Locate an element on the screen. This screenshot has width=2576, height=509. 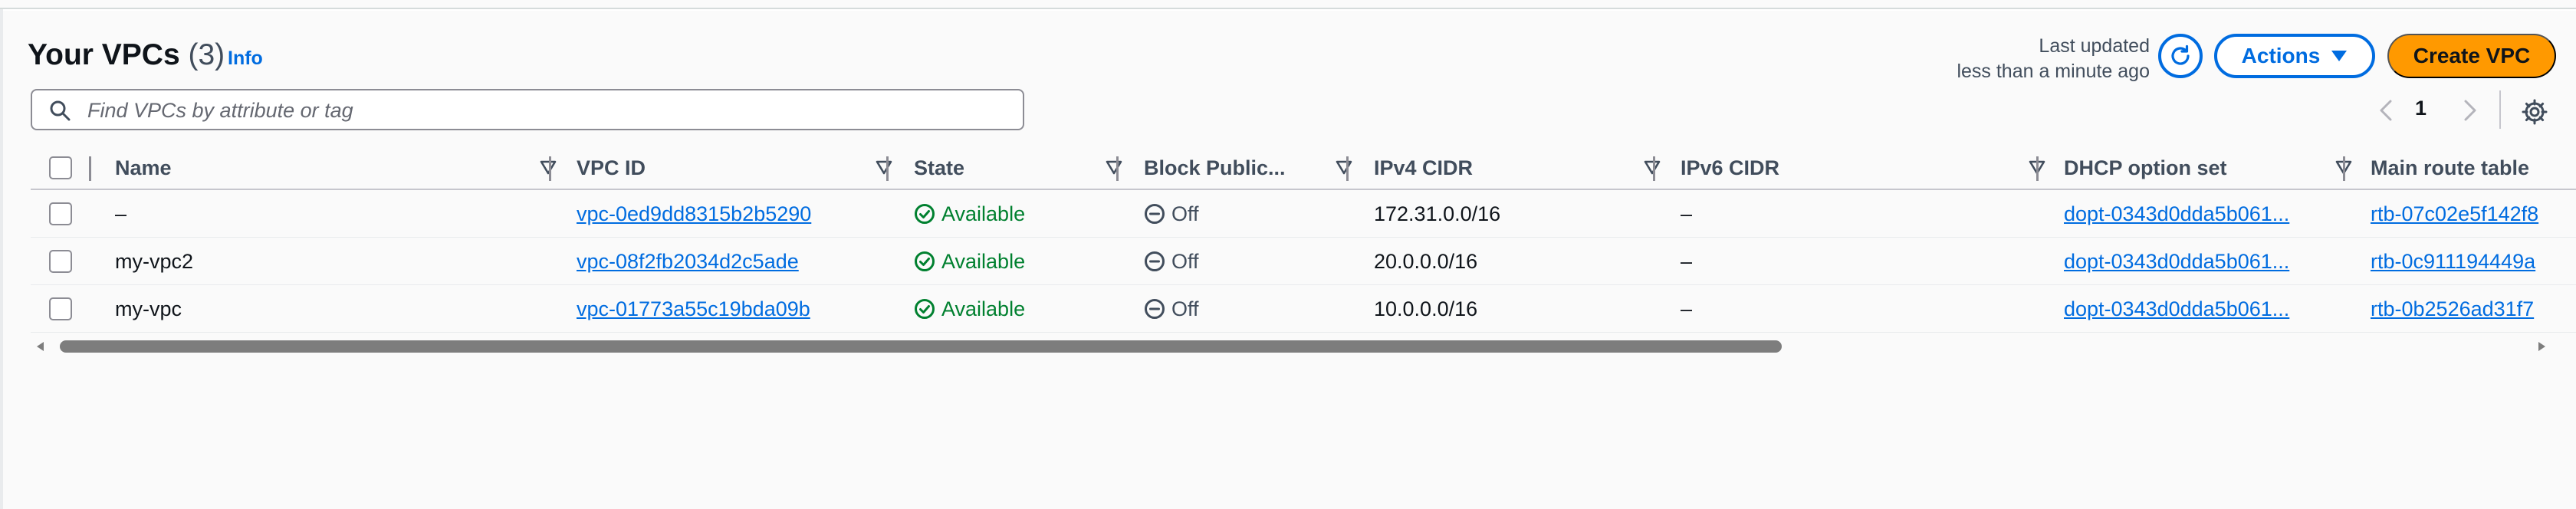
cell-main-route-table: rtb-0b2526ad31f7 is located at coordinates (2473, 309).